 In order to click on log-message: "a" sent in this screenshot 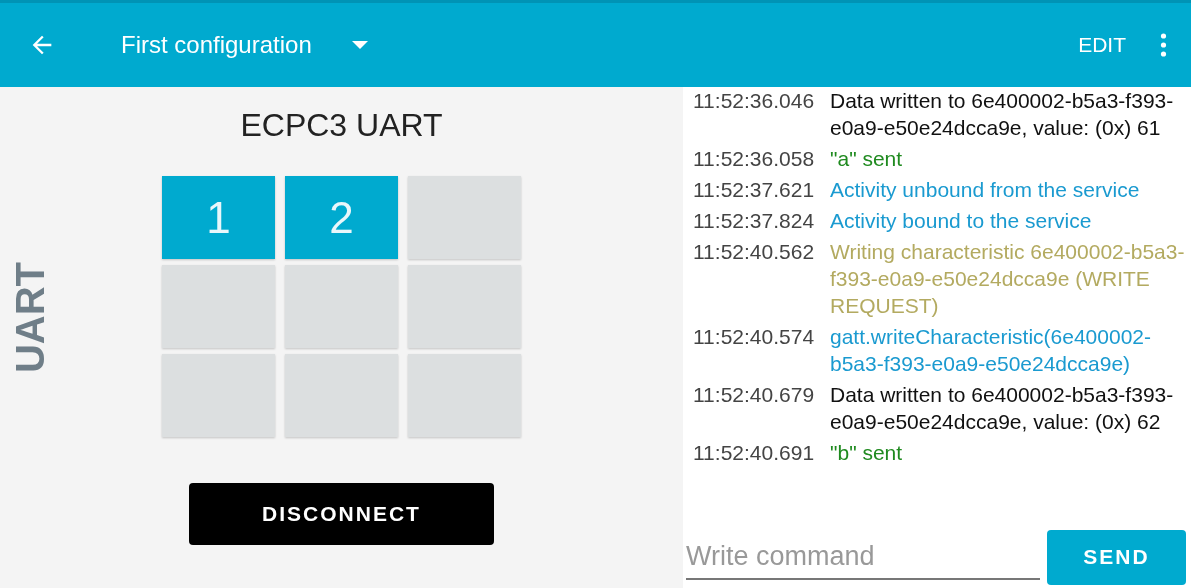, I will do `click(867, 159)`.